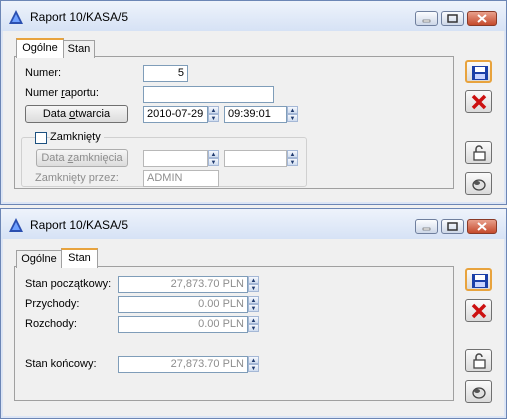 The width and height of the screenshot is (507, 419). Describe the element at coordinates (43, 73) in the screenshot. I see `numer-label: Numer:` at that location.